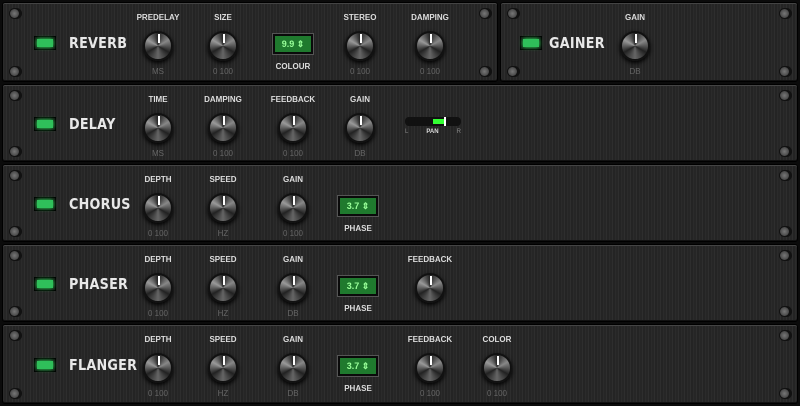 This screenshot has height=406, width=800. What do you see at coordinates (433, 121) in the screenshot?
I see `pan-track` at bounding box center [433, 121].